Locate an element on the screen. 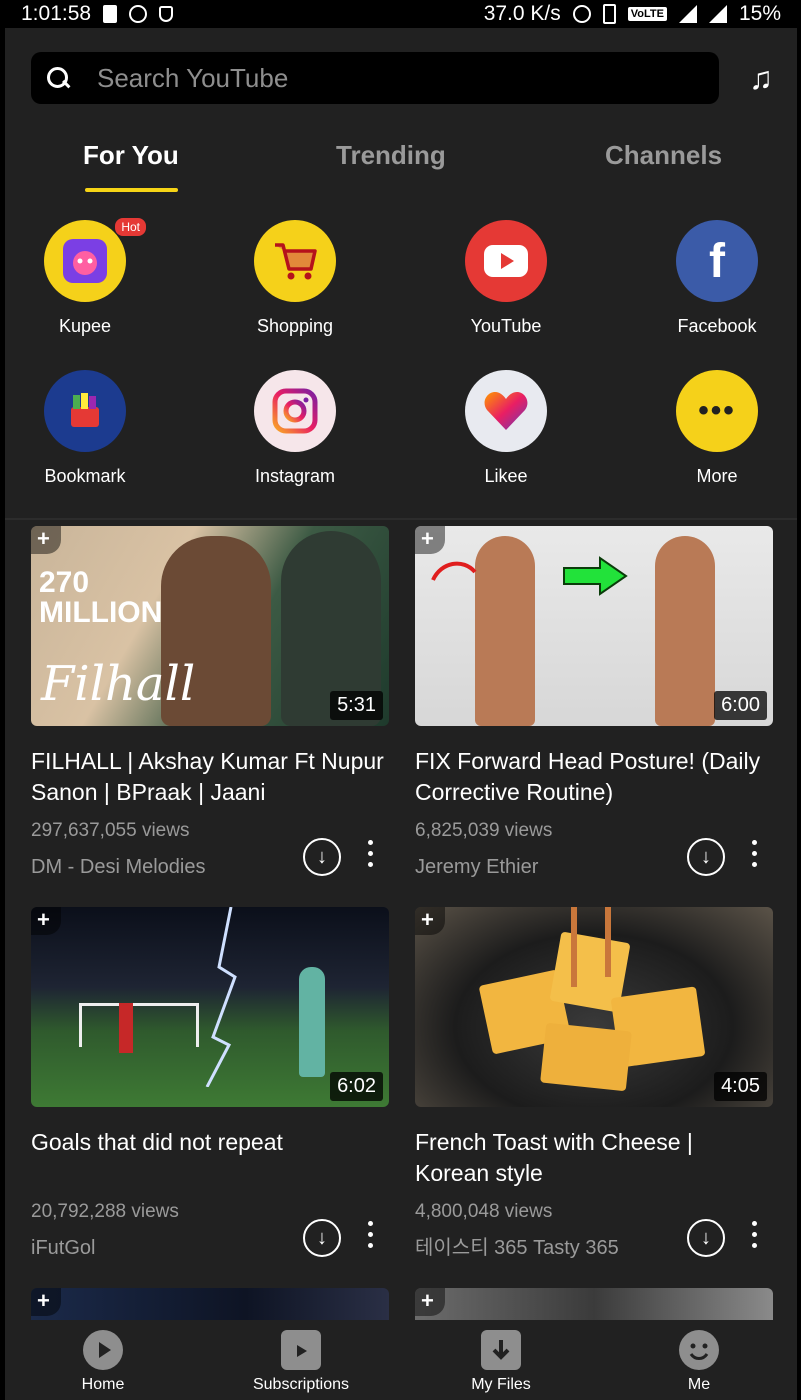  battery-level: 15% is located at coordinates (759, 13).